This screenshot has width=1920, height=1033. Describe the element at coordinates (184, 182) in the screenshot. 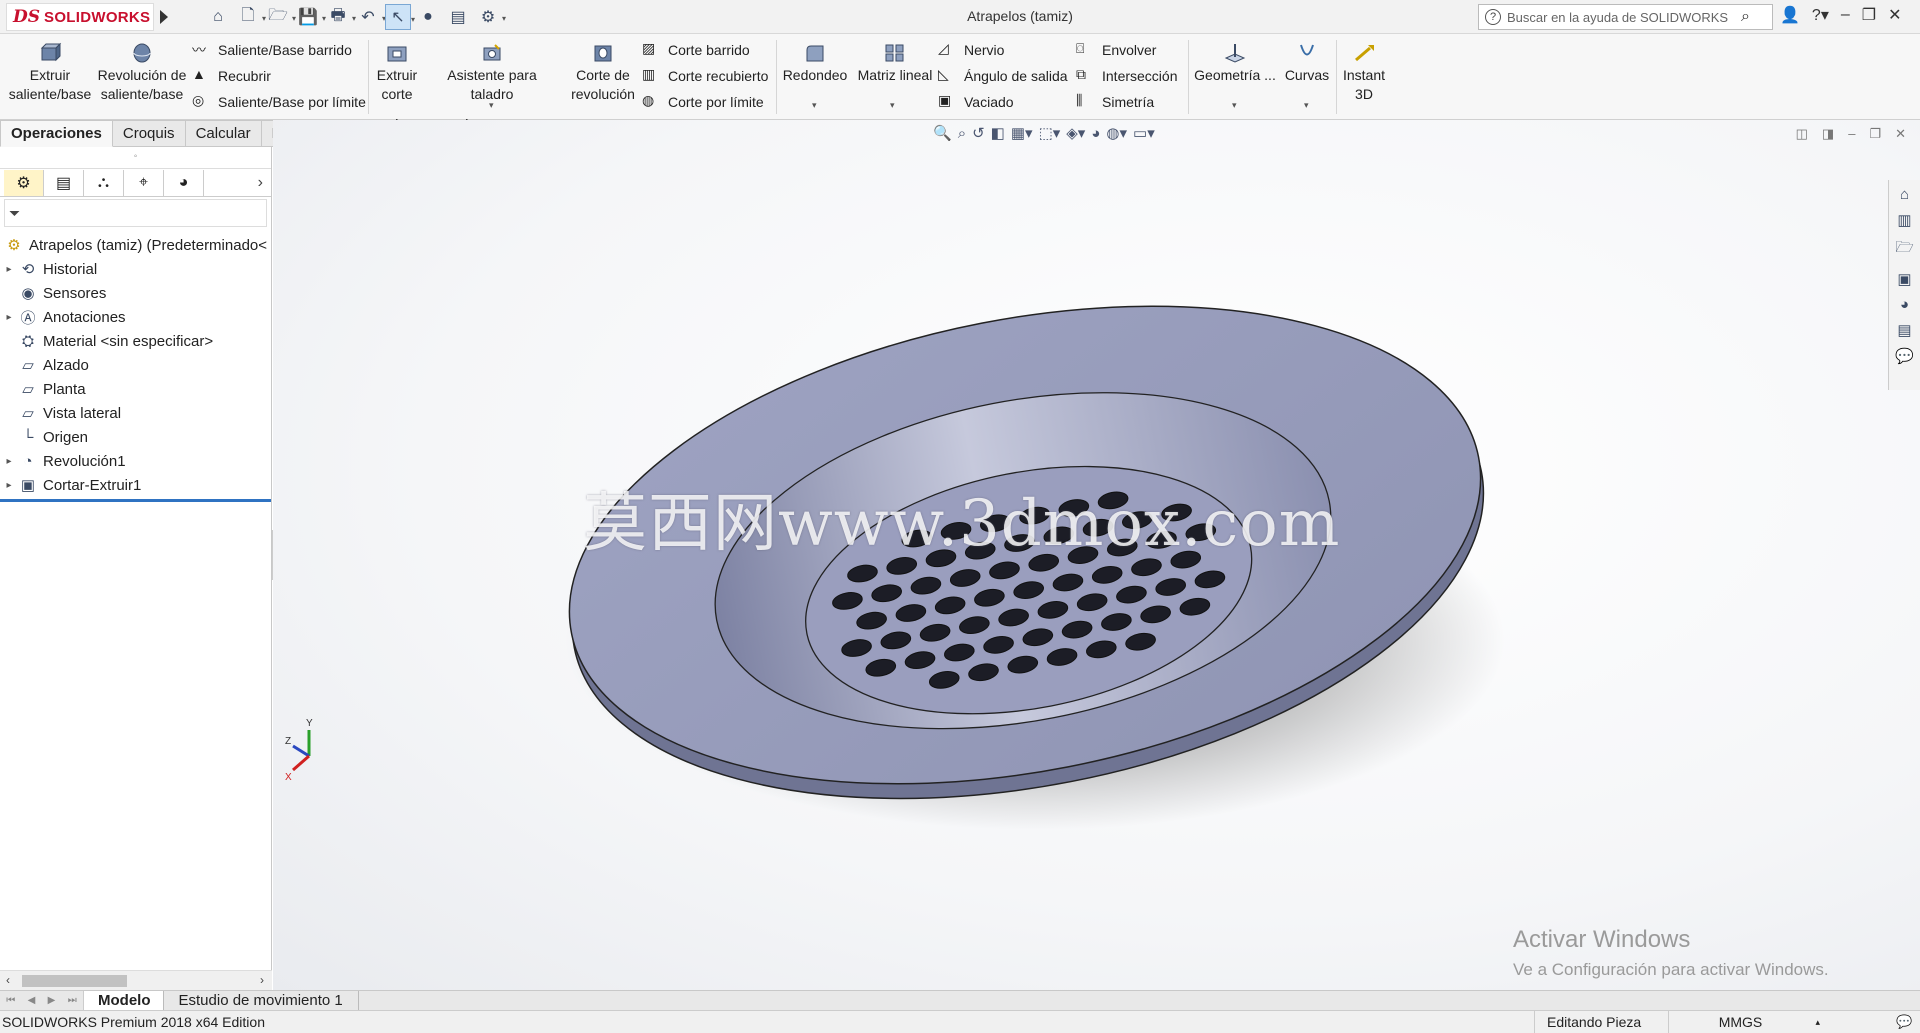

I see `display-manager-tab-icon: ◕` at that location.